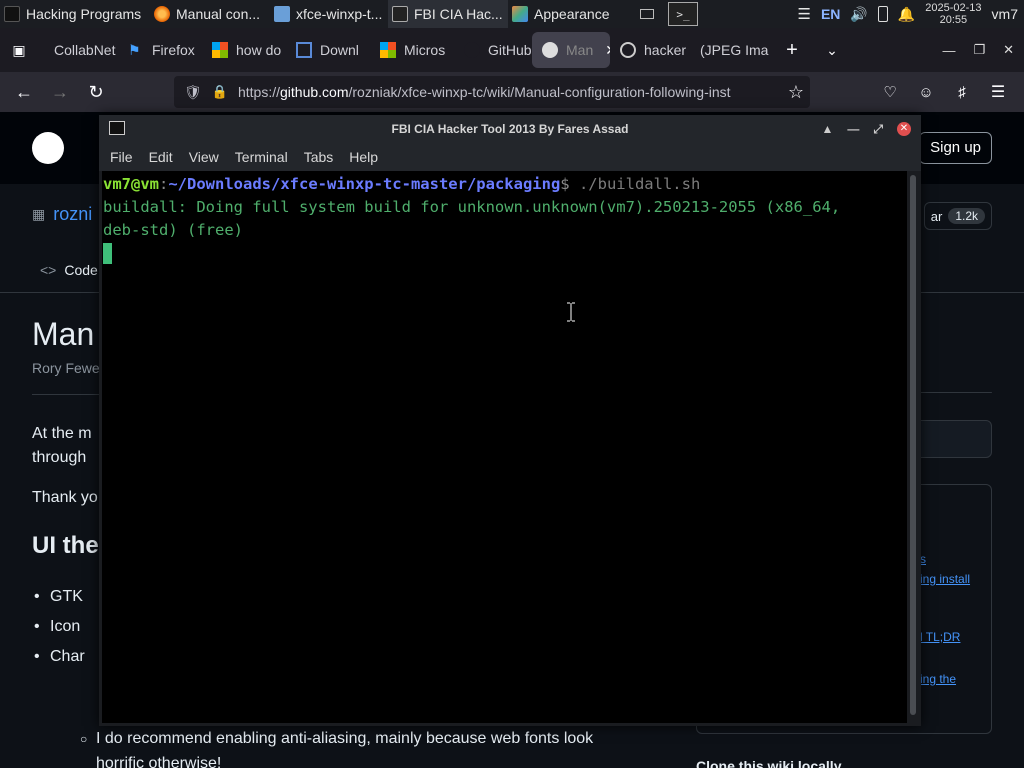  What do you see at coordinates (121, 157) in the screenshot?
I see `menu-file: File` at bounding box center [121, 157].